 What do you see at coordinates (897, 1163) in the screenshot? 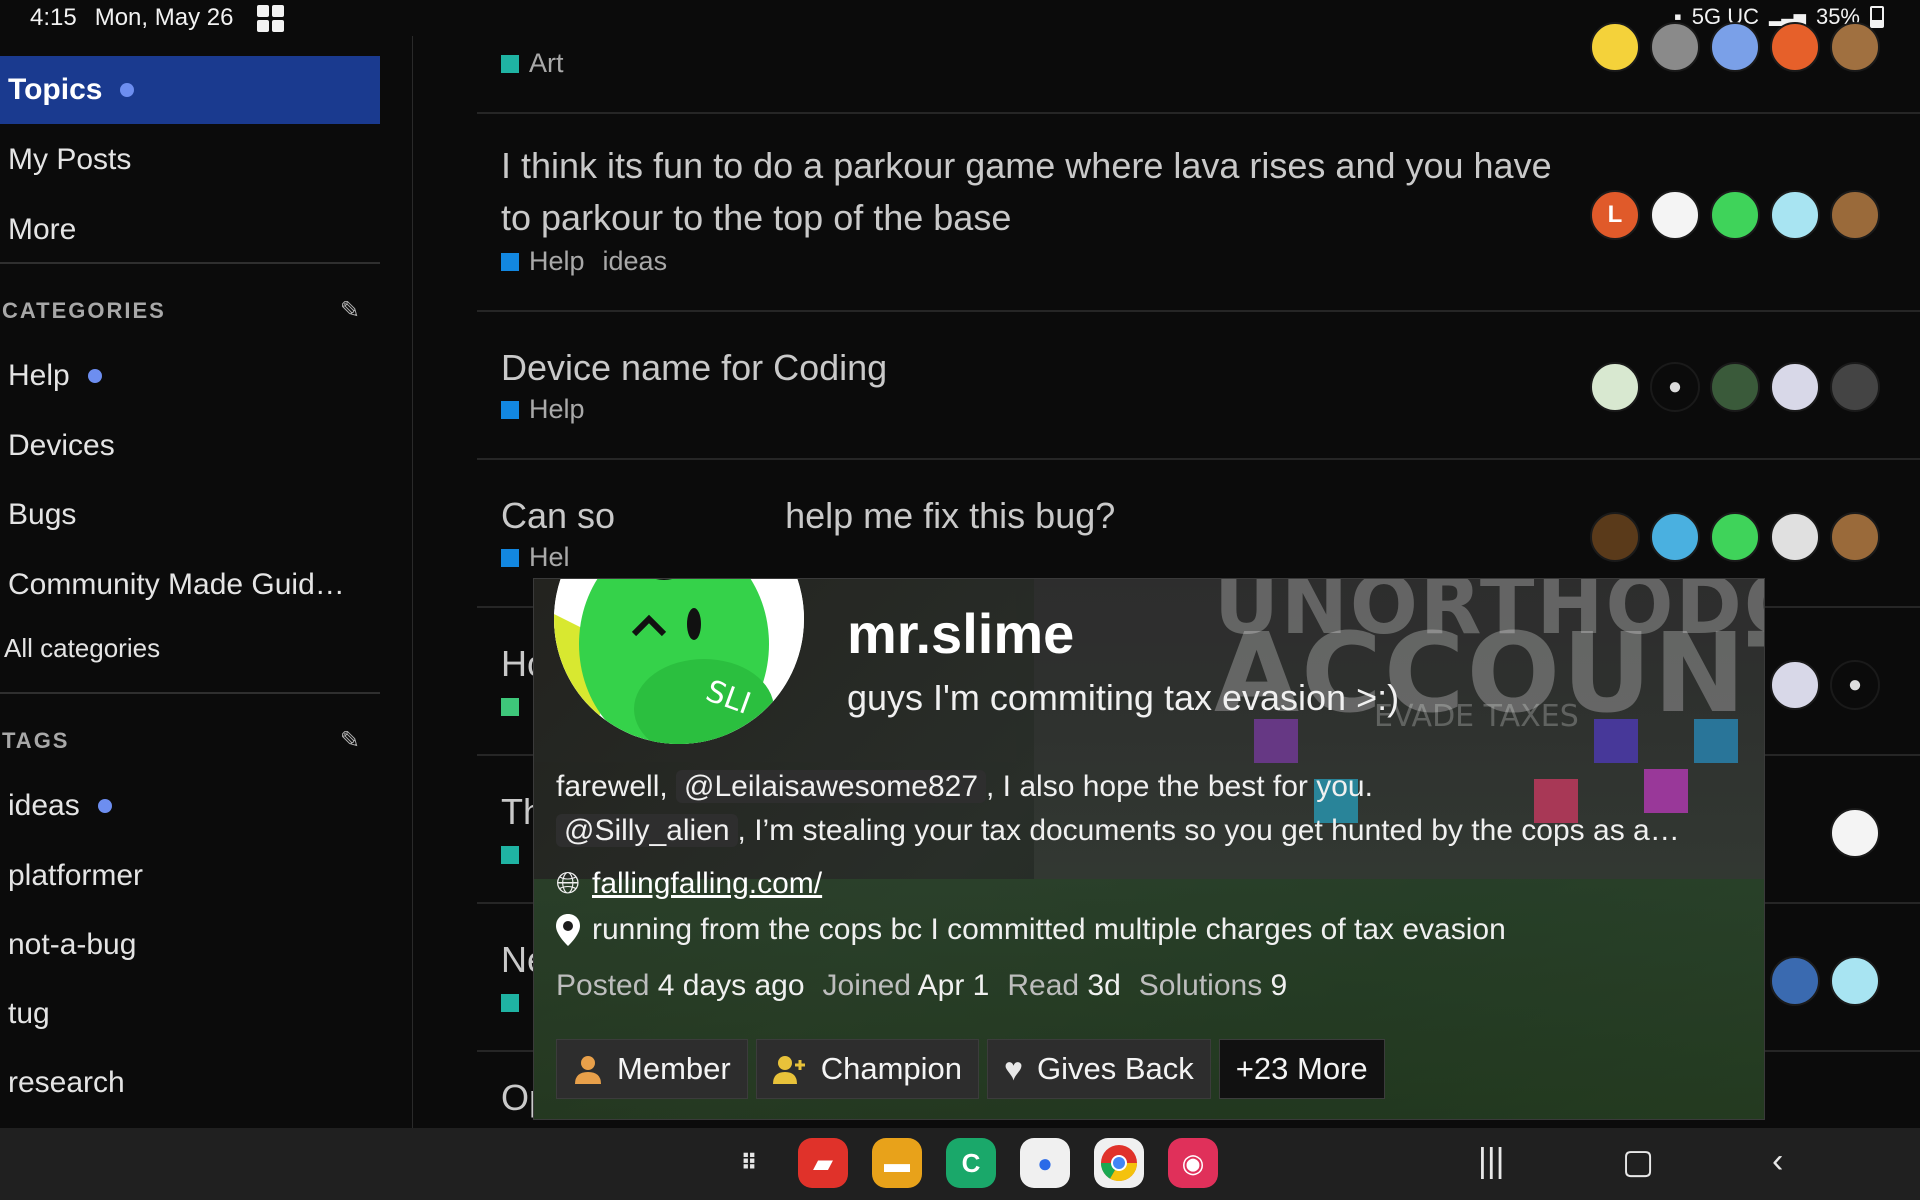
I see `files-app-icon: ▬` at bounding box center [897, 1163].